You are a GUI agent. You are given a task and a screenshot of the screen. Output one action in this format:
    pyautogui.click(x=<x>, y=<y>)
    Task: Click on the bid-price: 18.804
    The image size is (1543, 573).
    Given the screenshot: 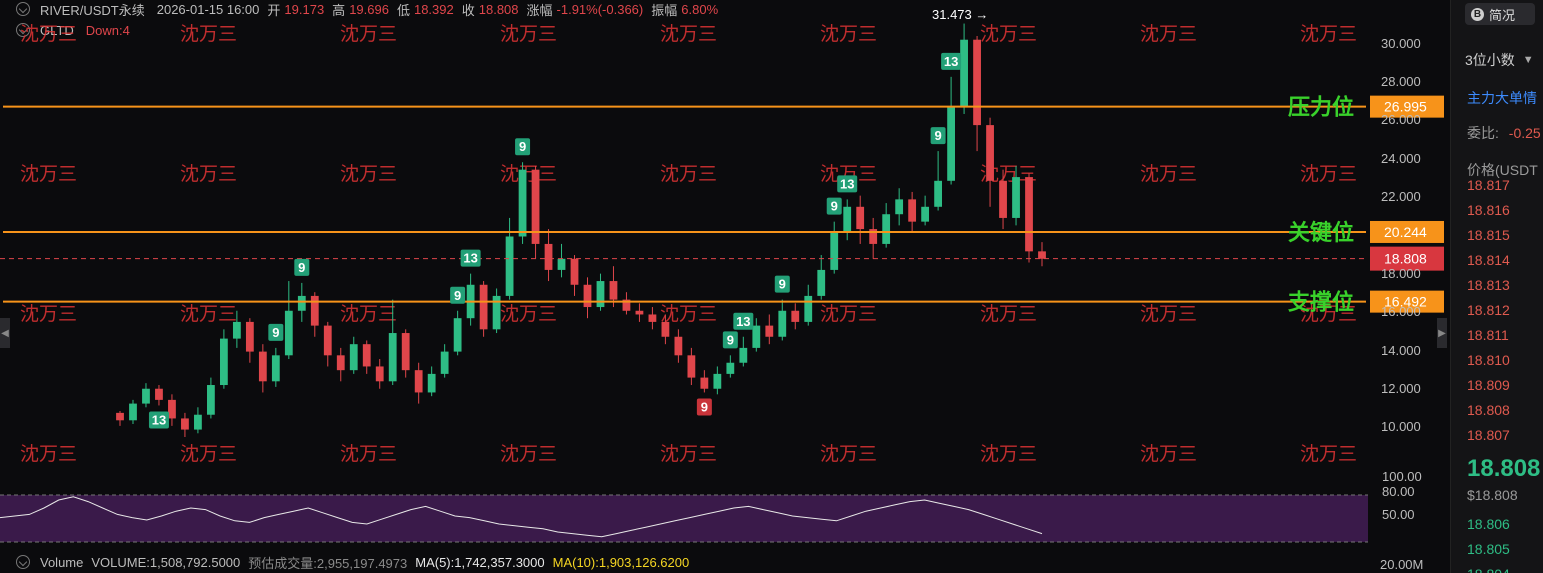 What is the action you would take?
    pyautogui.click(x=1488, y=569)
    